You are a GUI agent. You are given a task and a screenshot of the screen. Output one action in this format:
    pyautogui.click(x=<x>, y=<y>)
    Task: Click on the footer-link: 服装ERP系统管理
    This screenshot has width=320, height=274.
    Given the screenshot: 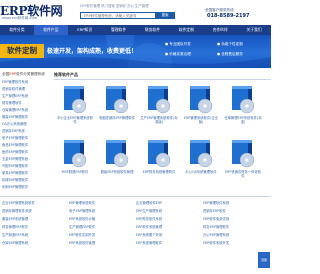 What is the action you would take?
    pyautogui.click(x=35, y=218)
    